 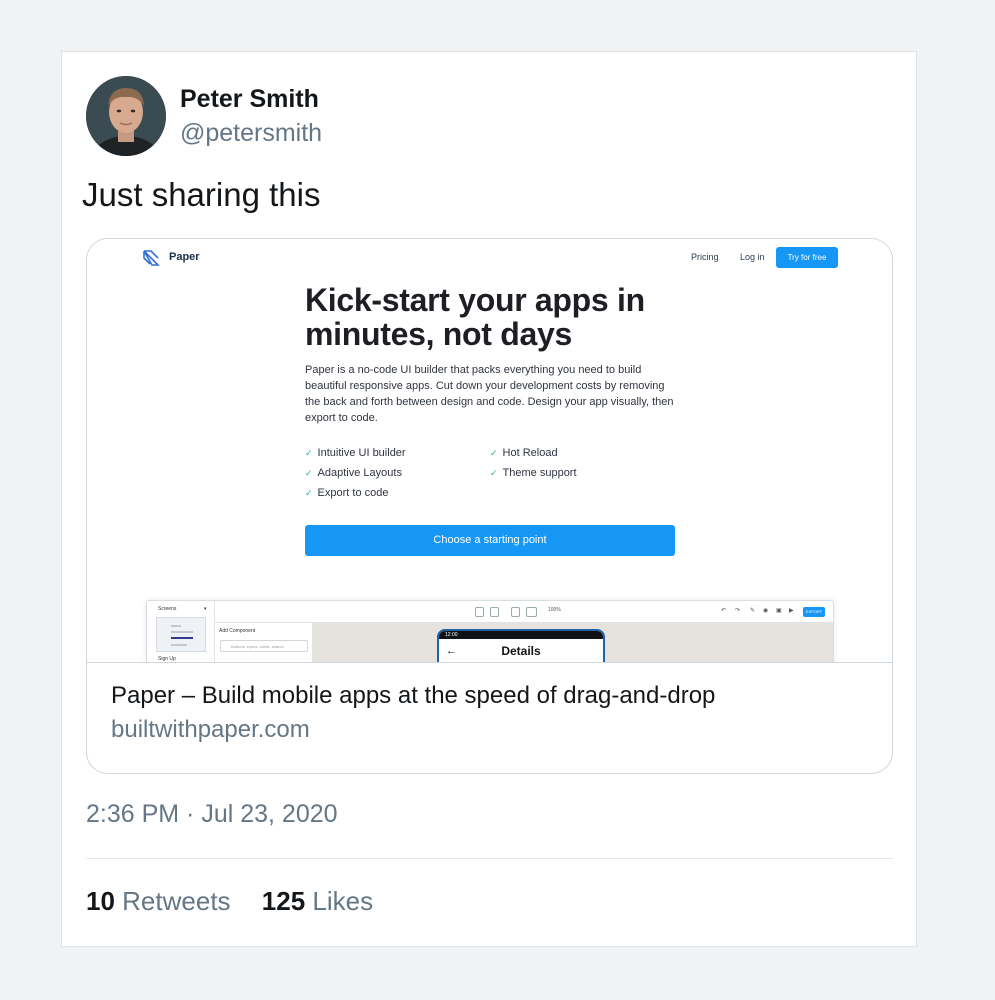 I want to click on engagement-stats: 10 Retweets 125 Likes, so click(x=241, y=901).